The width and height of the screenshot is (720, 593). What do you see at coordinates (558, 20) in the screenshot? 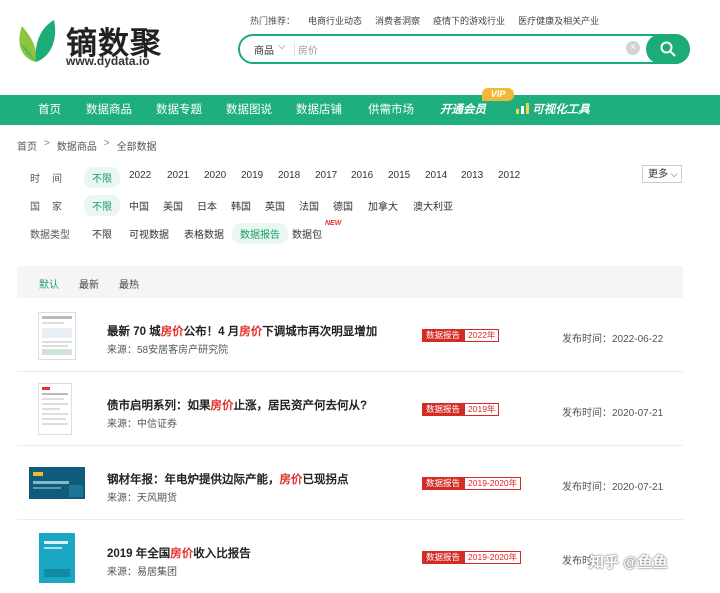
I see `hot-link: 医疗健康及相关产业` at bounding box center [558, 20].